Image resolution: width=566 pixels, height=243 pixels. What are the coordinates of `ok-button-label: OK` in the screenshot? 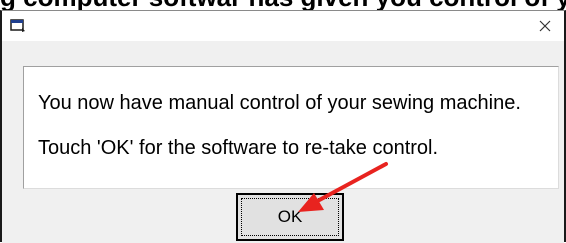 It's located at (290, 216).